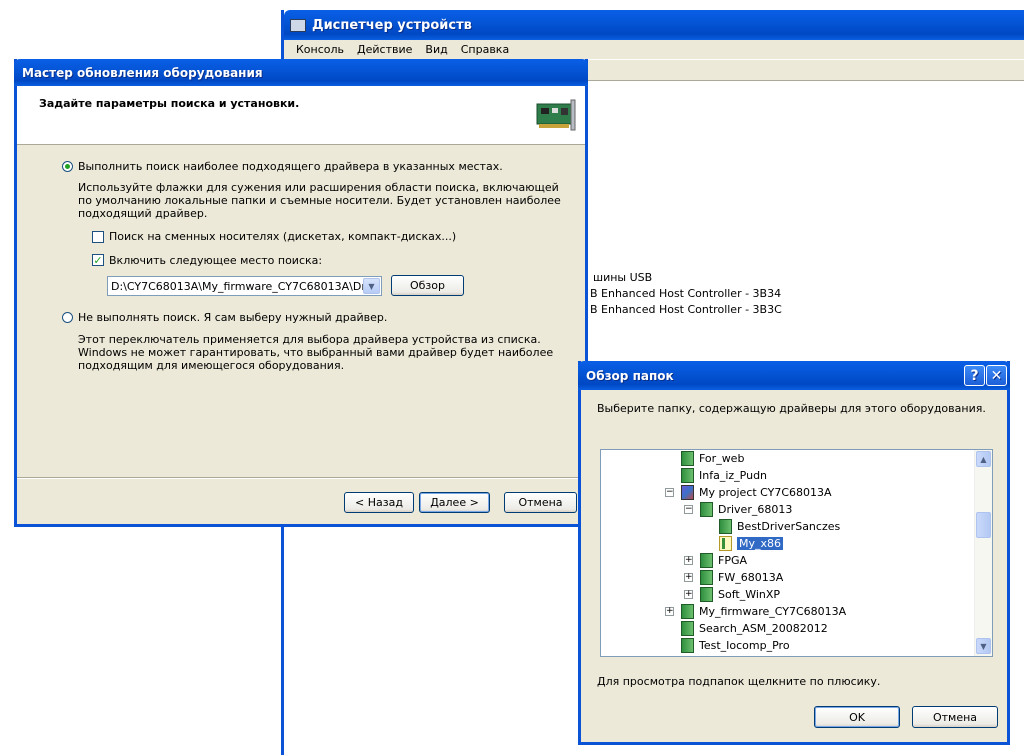 Image resolution: width=1024 pixels, height=755 pixels. I want to click on folder-tree-item: + Soft_WinXP, so click(732, 594).